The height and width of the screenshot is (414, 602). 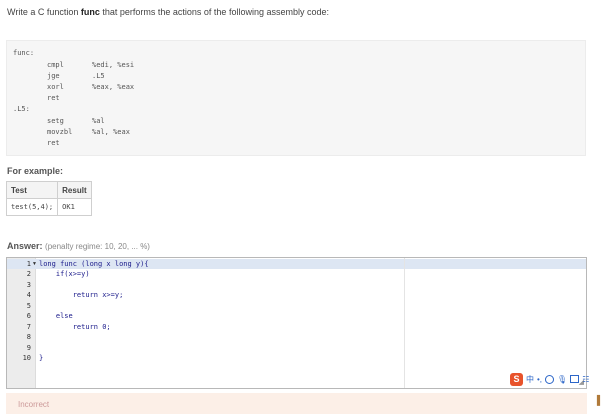 What do you see at coordinates (60, 132) in the screenshot?
I see `asm-instr: movzbl` at bounding box center [60, 132].